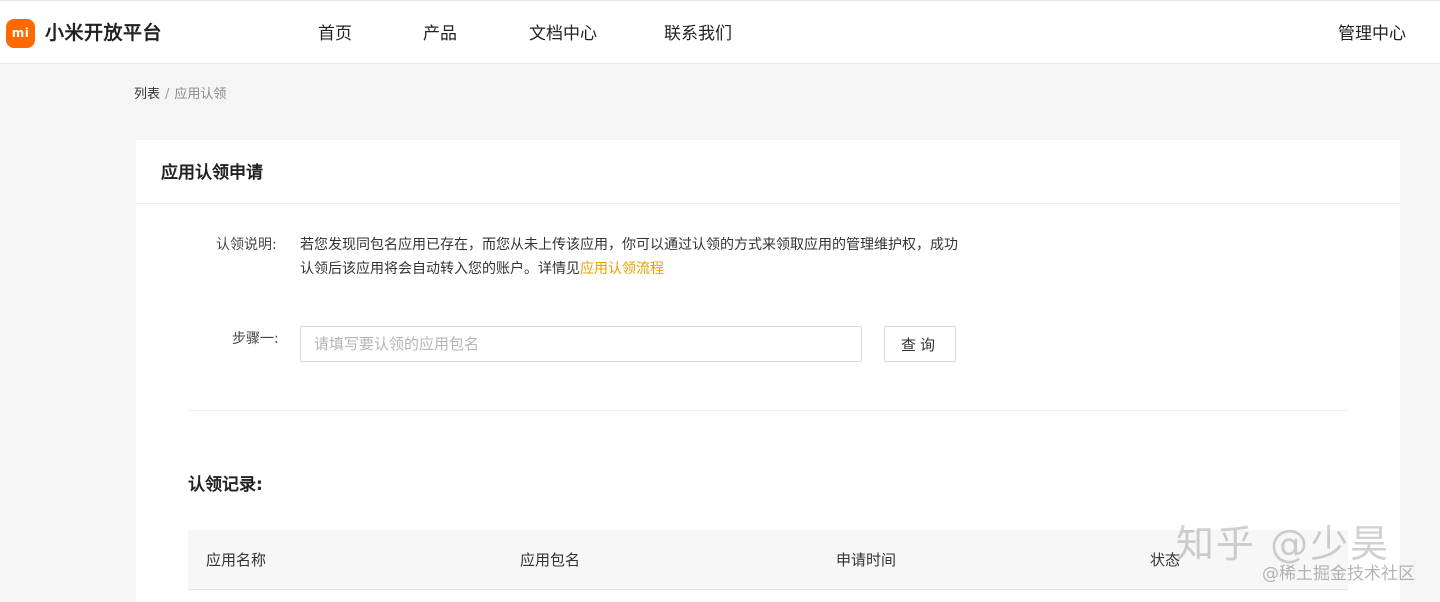  Describe the element at coordinates (581, 344) in the screenshot. I see `package-name-input` at that location.